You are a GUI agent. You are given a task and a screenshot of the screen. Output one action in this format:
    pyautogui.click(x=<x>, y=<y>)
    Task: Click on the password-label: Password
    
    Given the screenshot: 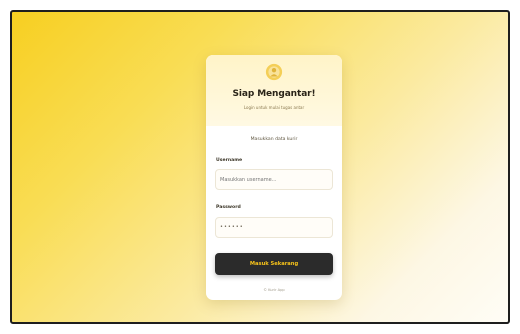 What is the action you would take?
    pyautogui.click(x=228, y=207)
    